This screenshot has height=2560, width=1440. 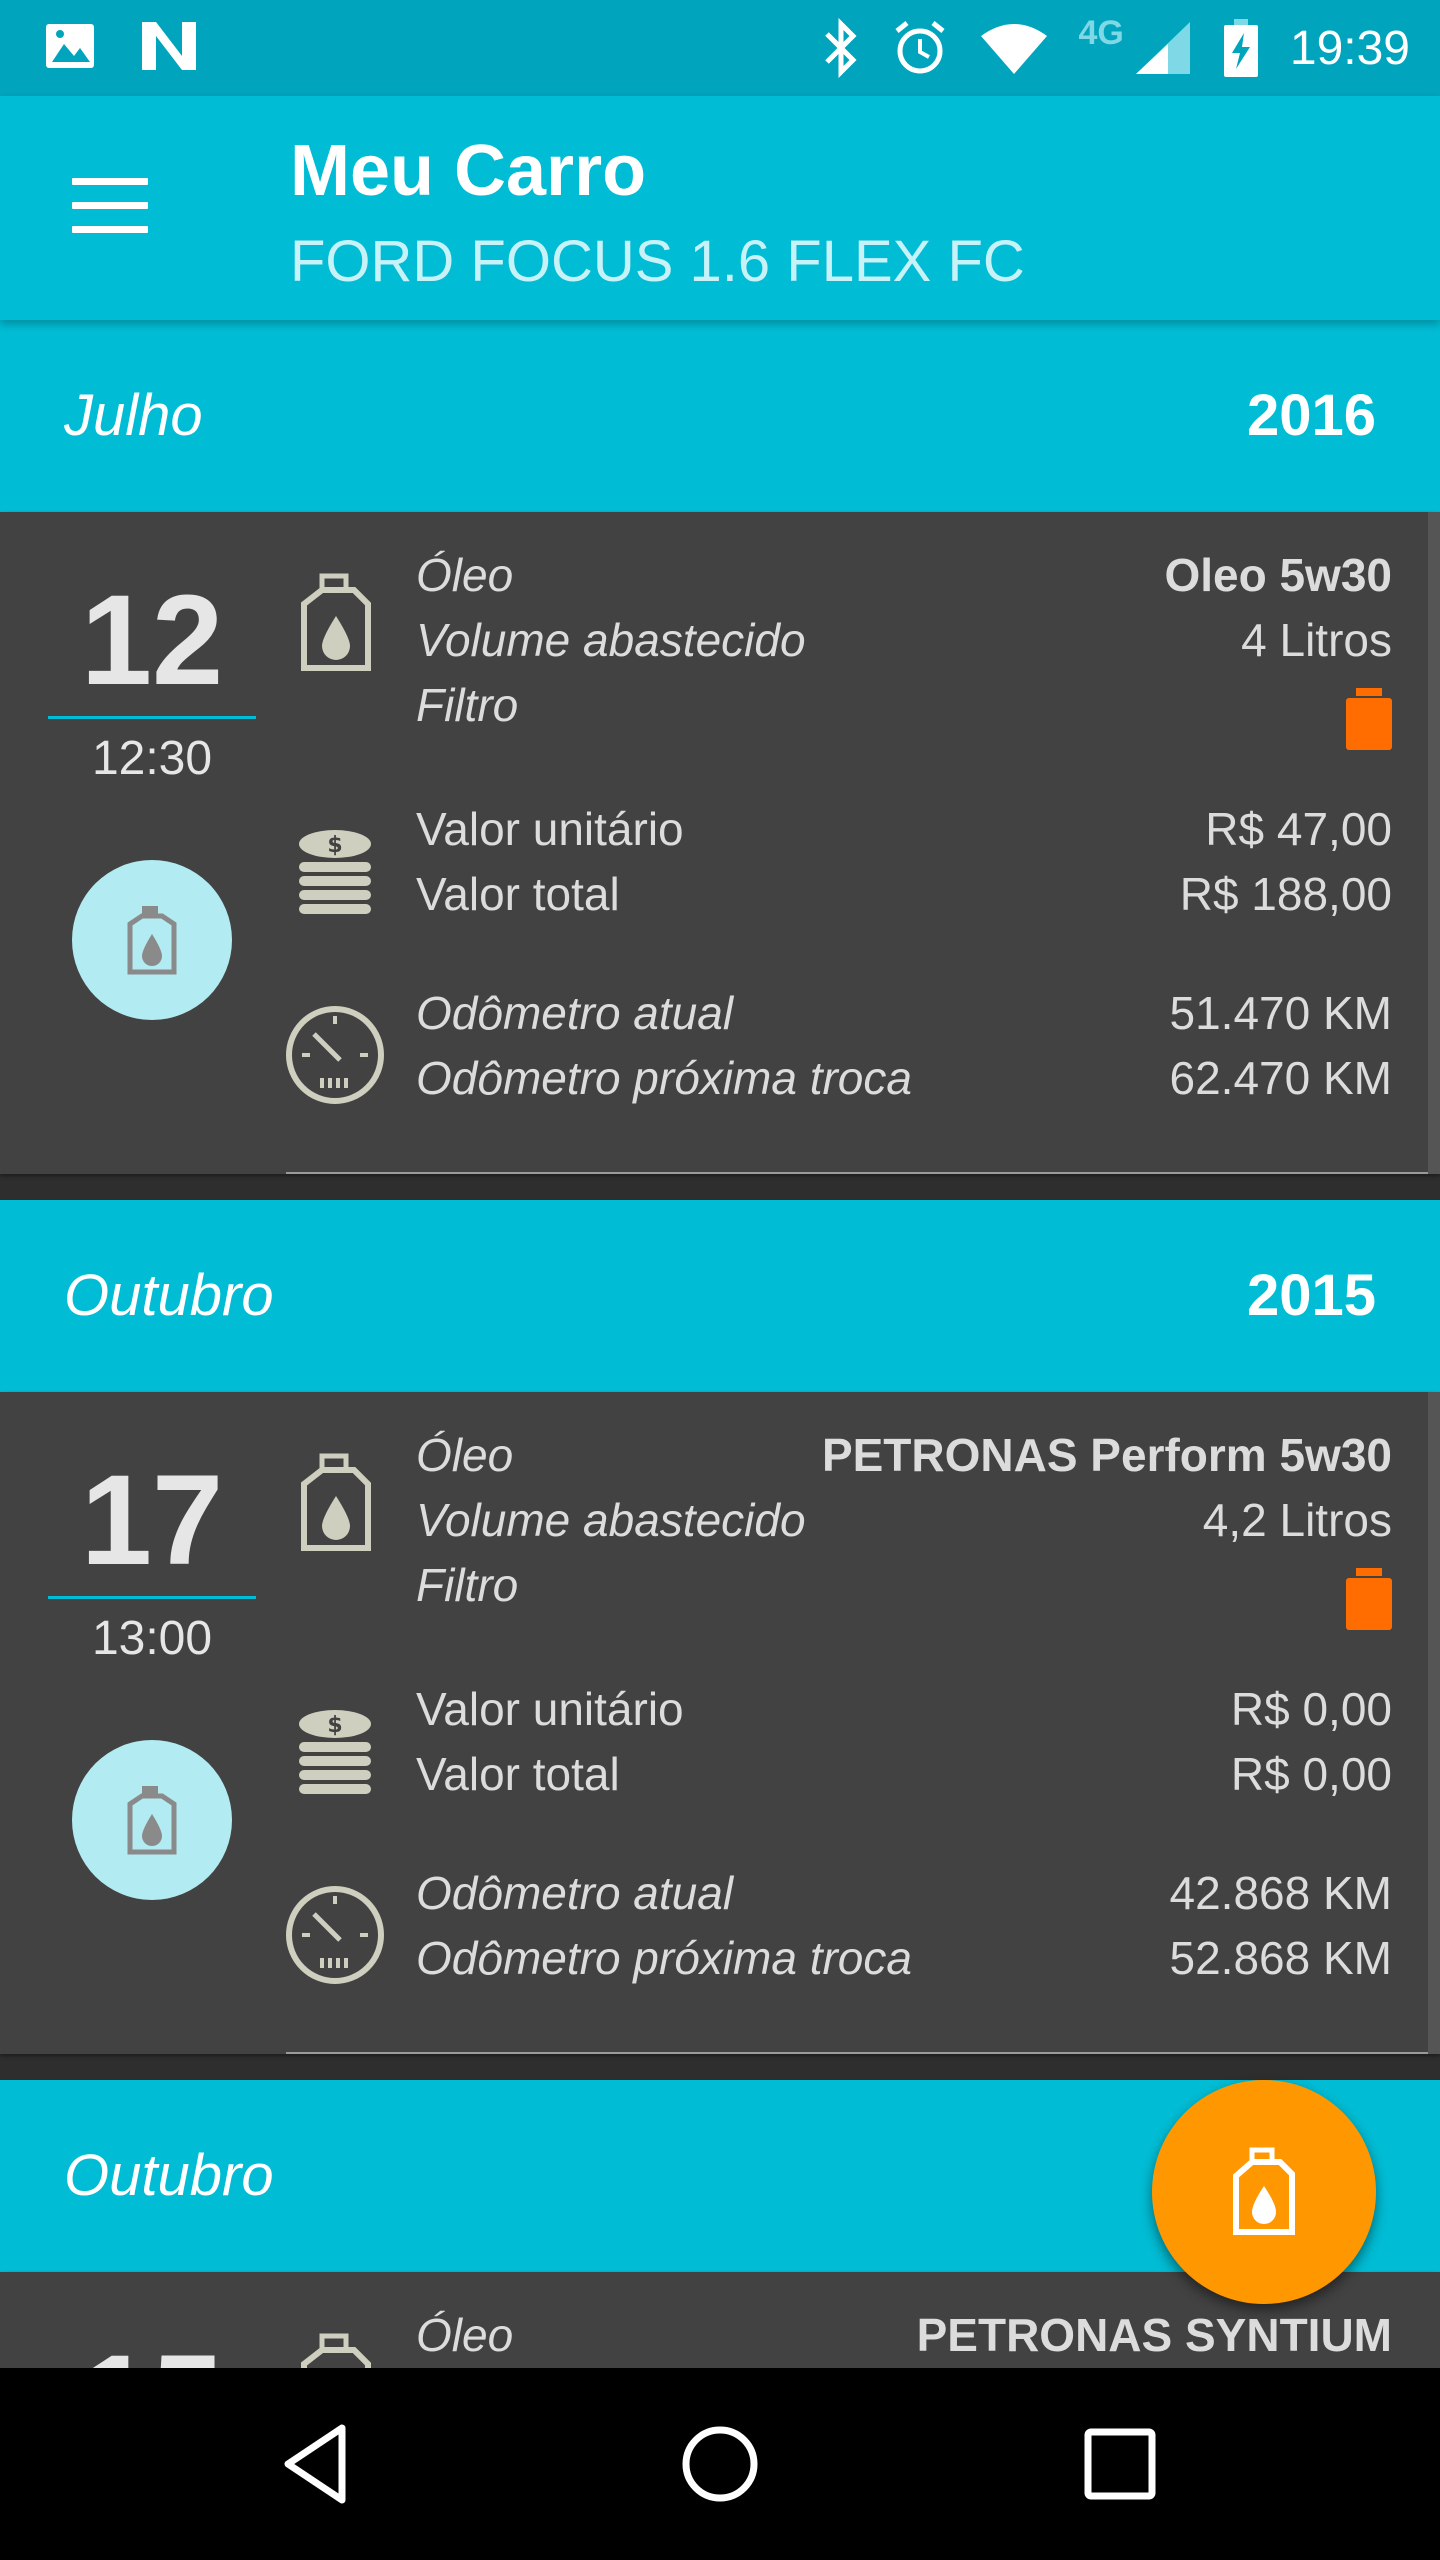 What do you see at coordinates (152, 758) in the screenshot?
I see `entry-time: 12:30` at bounding box center [152, 758].